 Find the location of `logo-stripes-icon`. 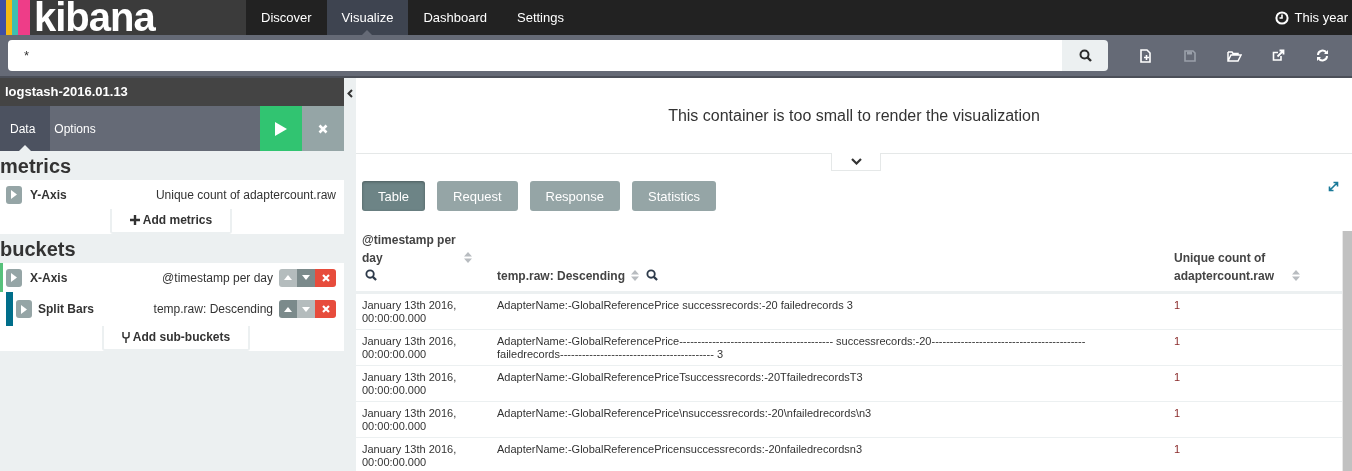

logo-stripes-icon is located at coordinates (15, 17).